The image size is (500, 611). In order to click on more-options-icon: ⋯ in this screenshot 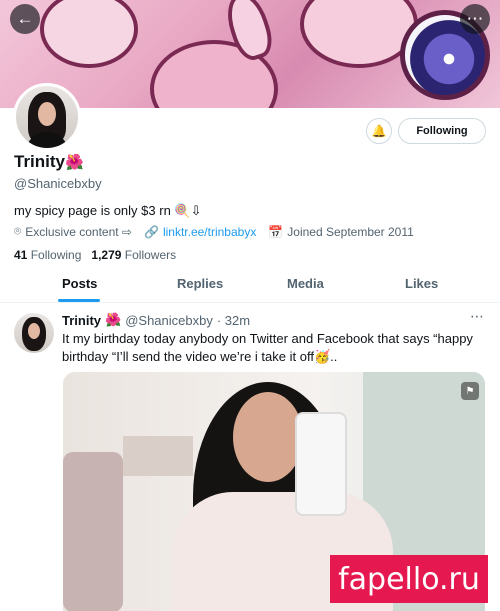, I will do `click(475, 19)`.